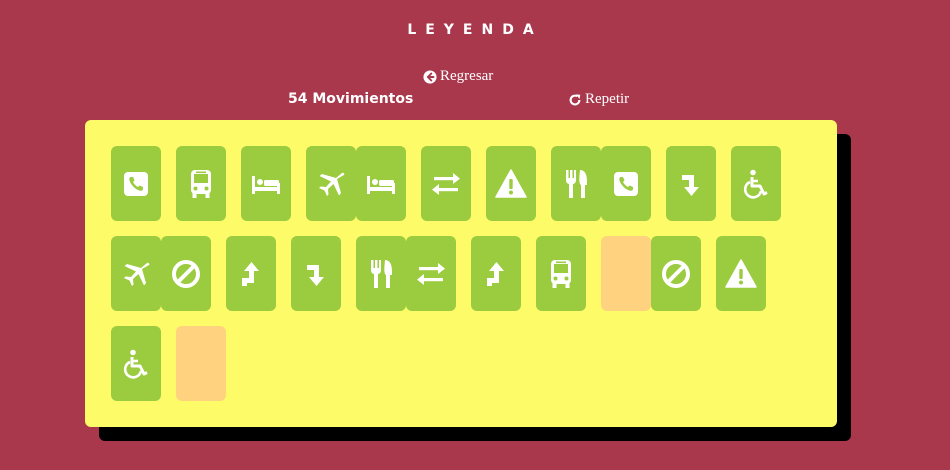 This screenshot has width=950, height=470. Describe the element at coordinates (575, 99) in the screenshot. I see `refresh-icon` at that location.